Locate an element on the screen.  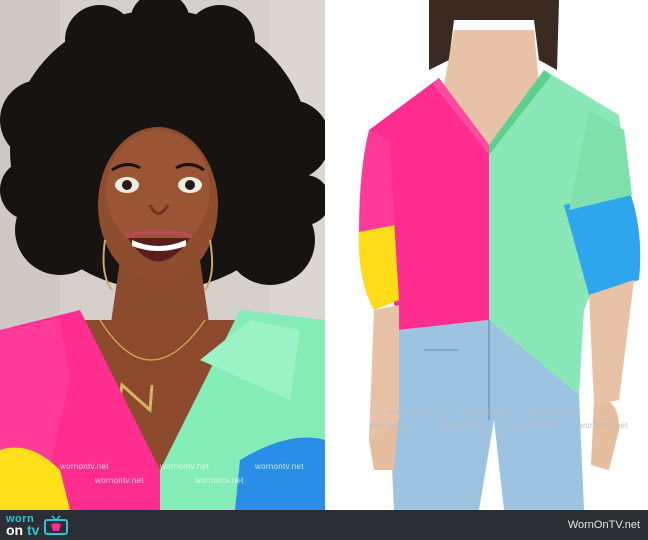
site-logo: worn on tv is located at coordinates (37, 525).